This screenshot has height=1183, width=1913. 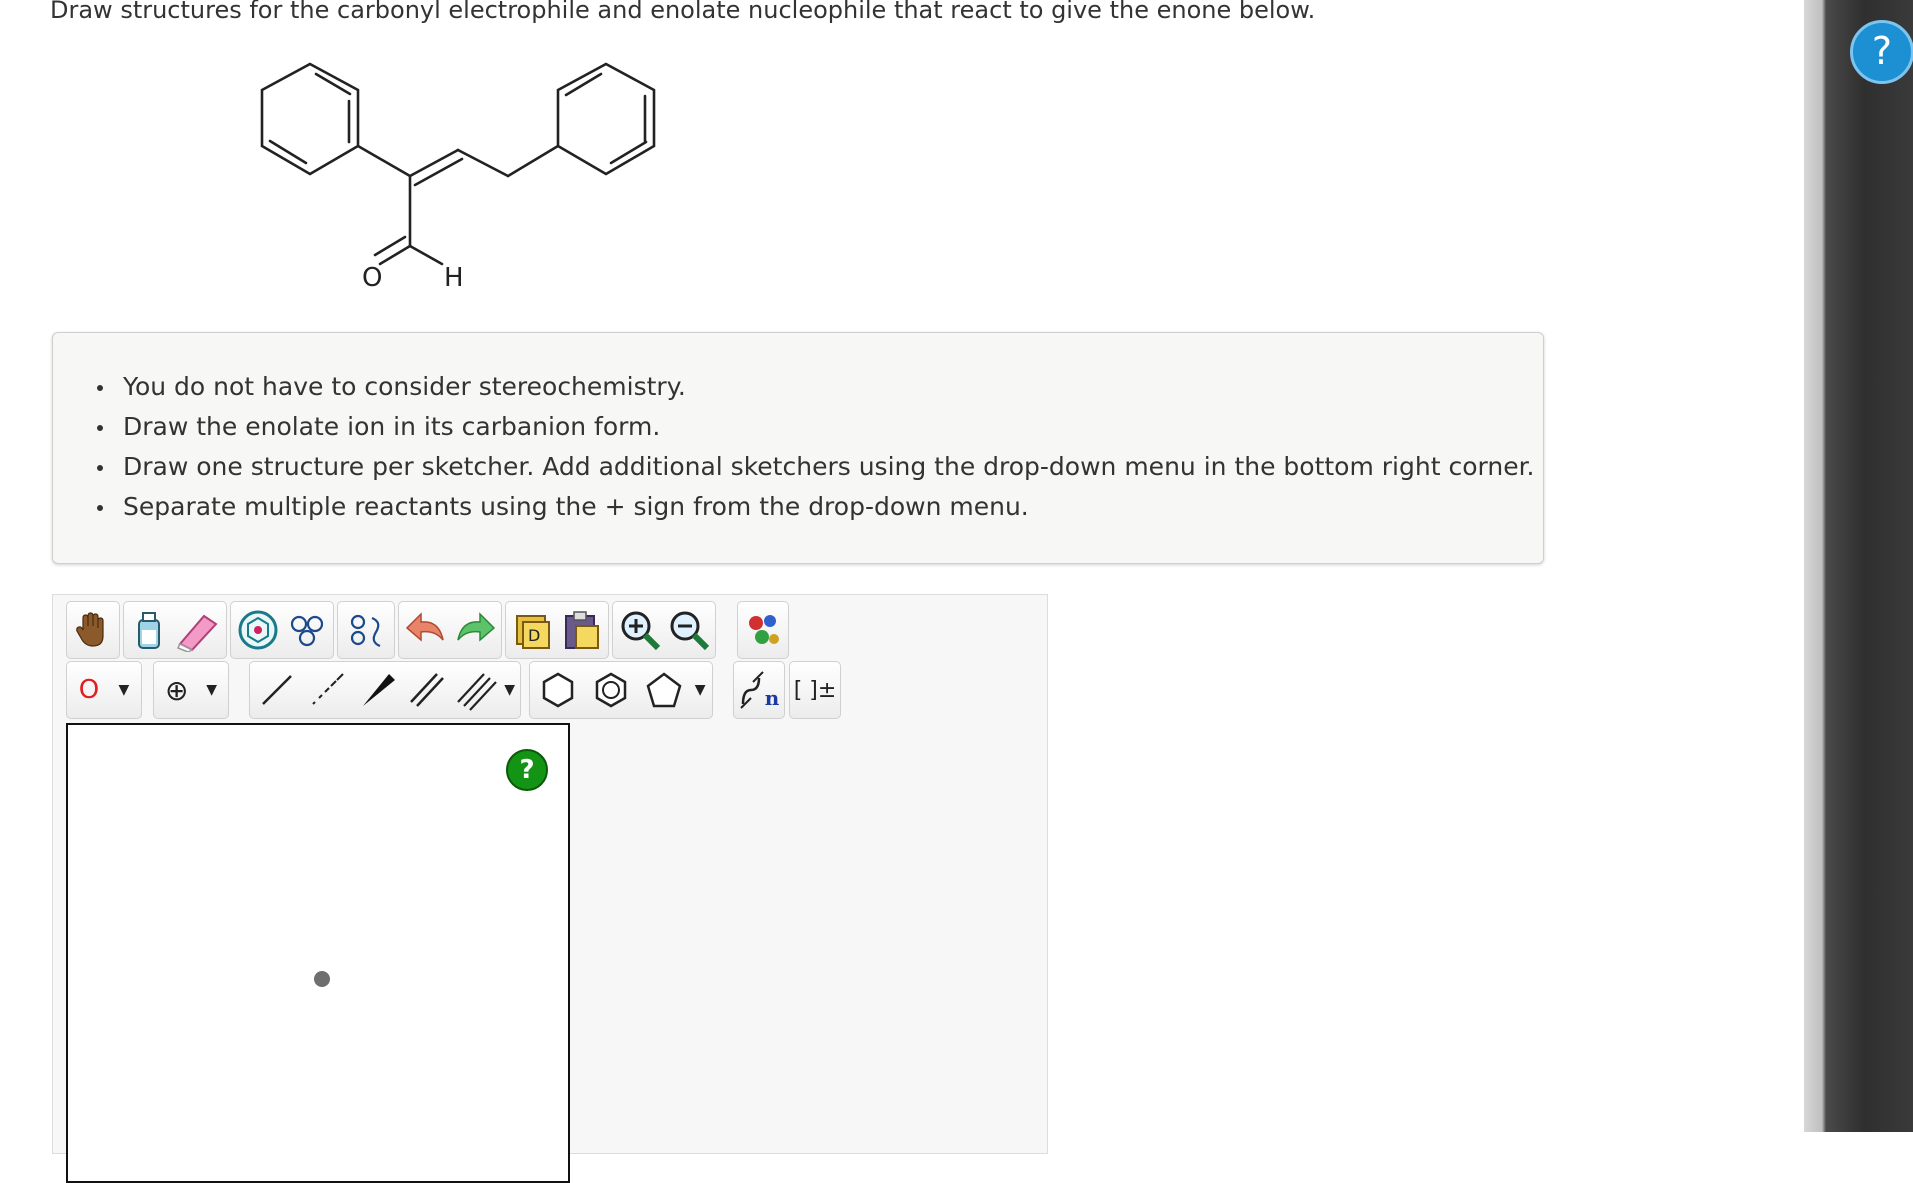 I want to click on clean-3d-button, so click(x=366, y=630).